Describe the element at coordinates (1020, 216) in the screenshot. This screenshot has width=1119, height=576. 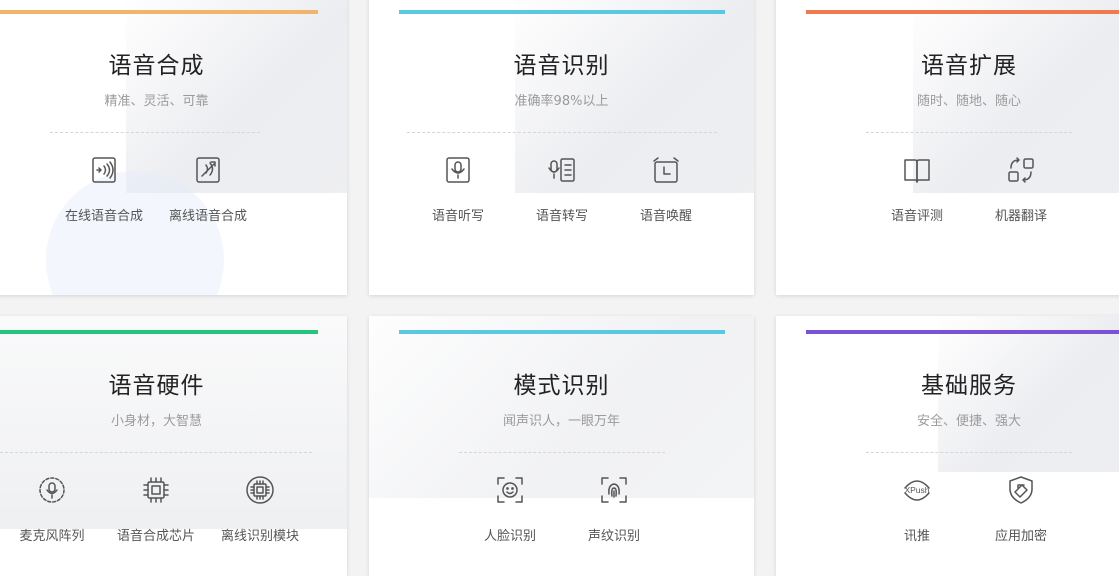
I see `feature-label: 机器翻译` at that location.